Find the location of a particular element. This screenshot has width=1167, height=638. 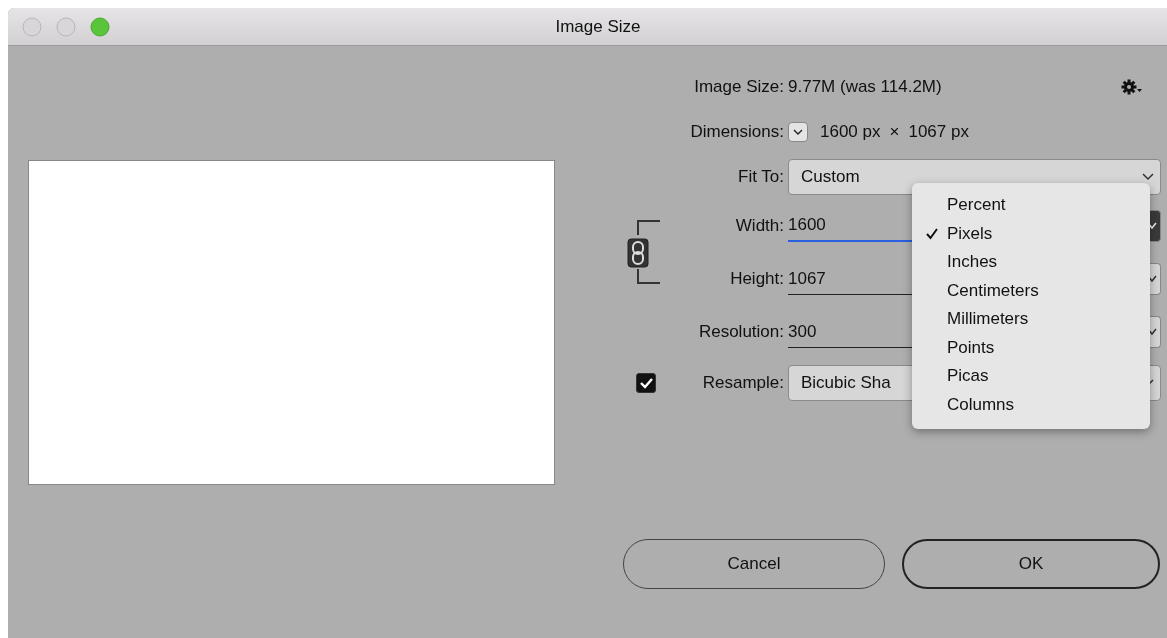

field-label: Height: is located at coordinates (757, 279).